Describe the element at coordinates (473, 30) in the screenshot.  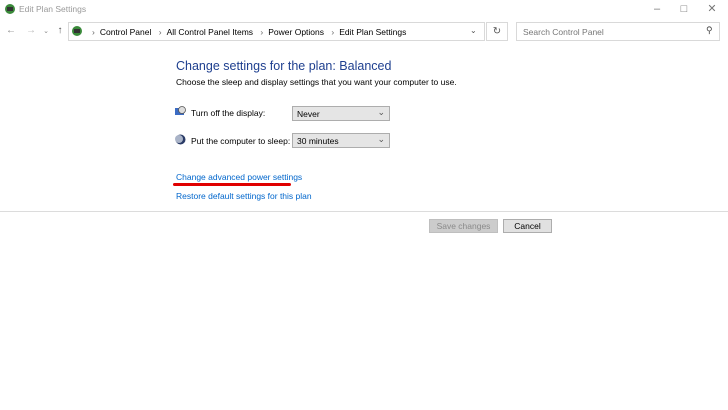
I see `address-dropdown-icon: ⌄` at that location.